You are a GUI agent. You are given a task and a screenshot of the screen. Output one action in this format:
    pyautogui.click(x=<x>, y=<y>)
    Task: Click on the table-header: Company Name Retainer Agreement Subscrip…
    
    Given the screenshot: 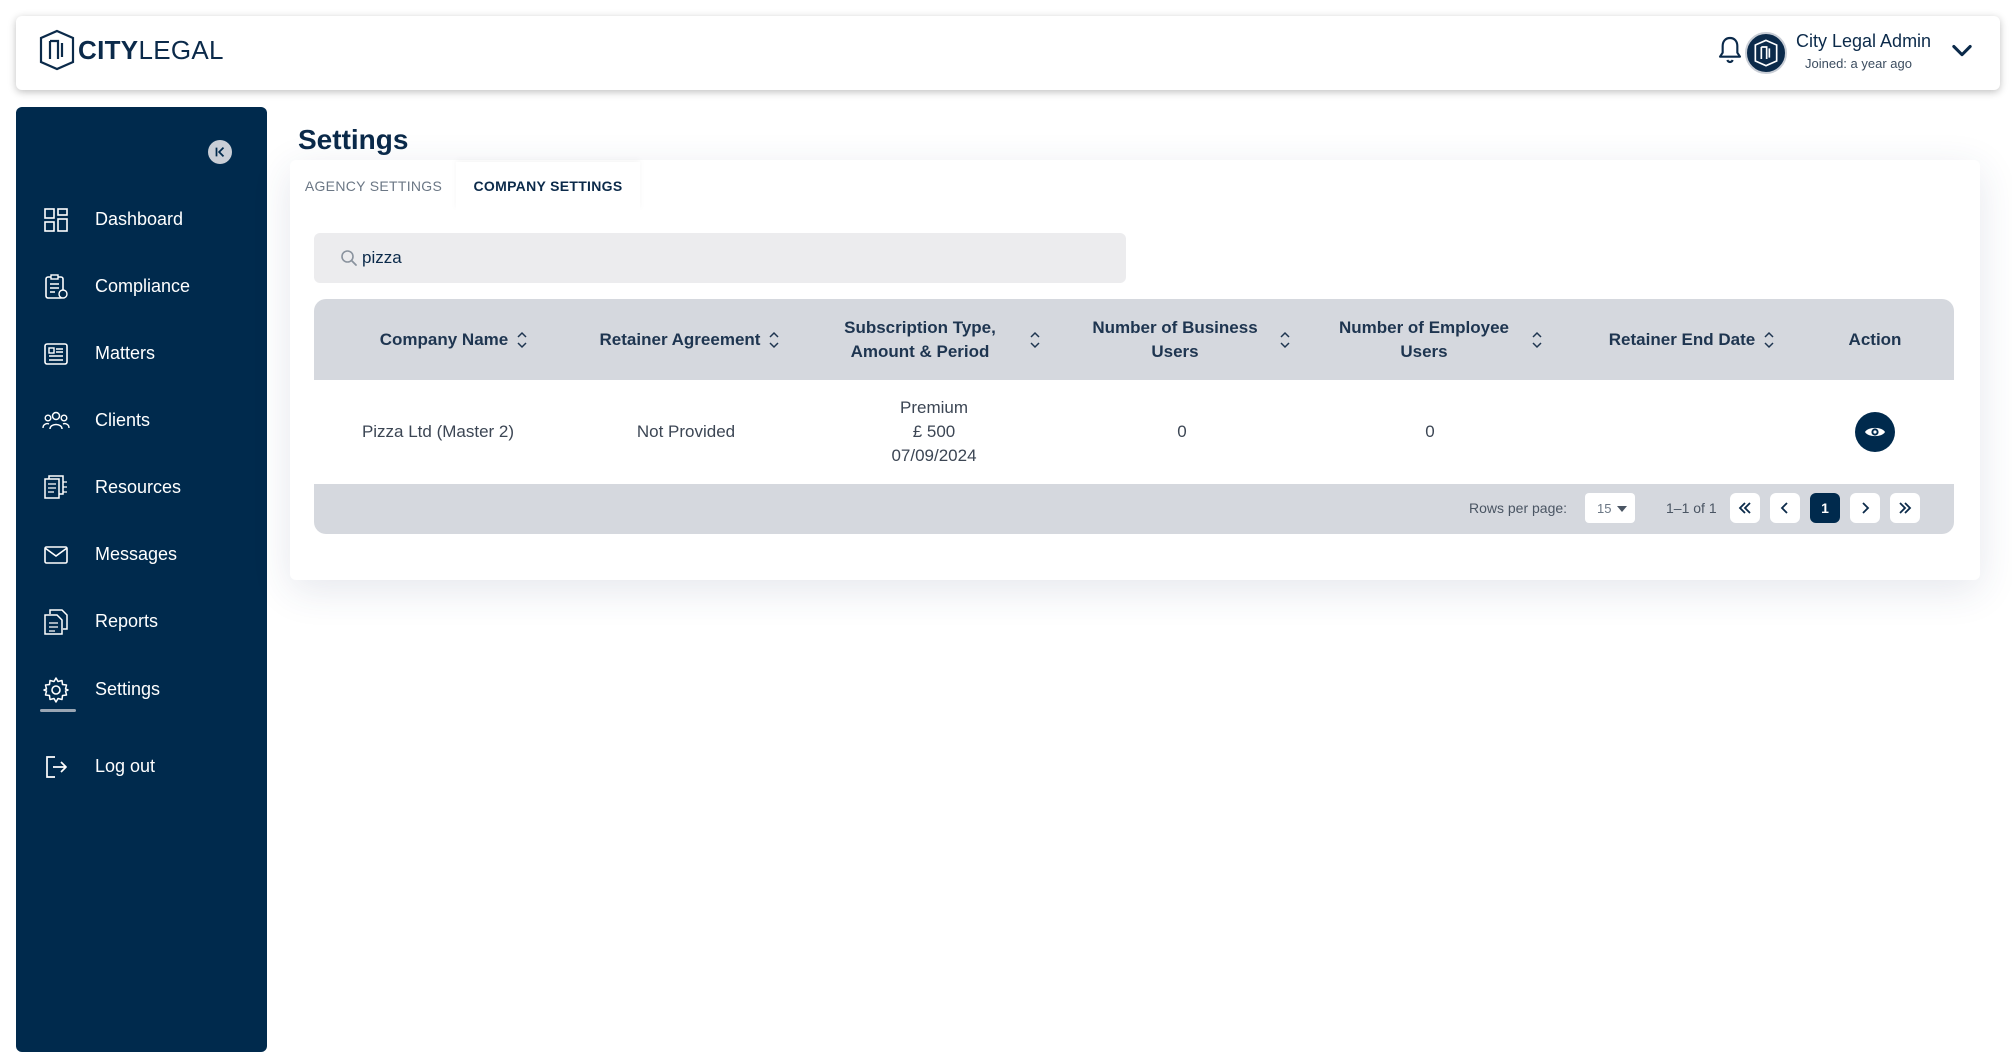 What is the action you would take?
    pyautogui.click(x=1134, y=339)
    